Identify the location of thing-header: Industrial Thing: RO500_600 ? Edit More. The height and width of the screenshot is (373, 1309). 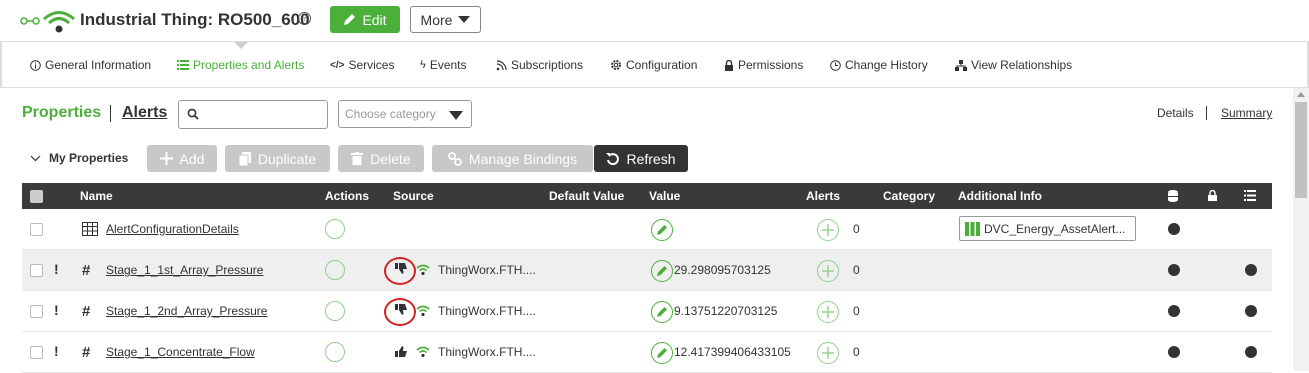
(654, 21).